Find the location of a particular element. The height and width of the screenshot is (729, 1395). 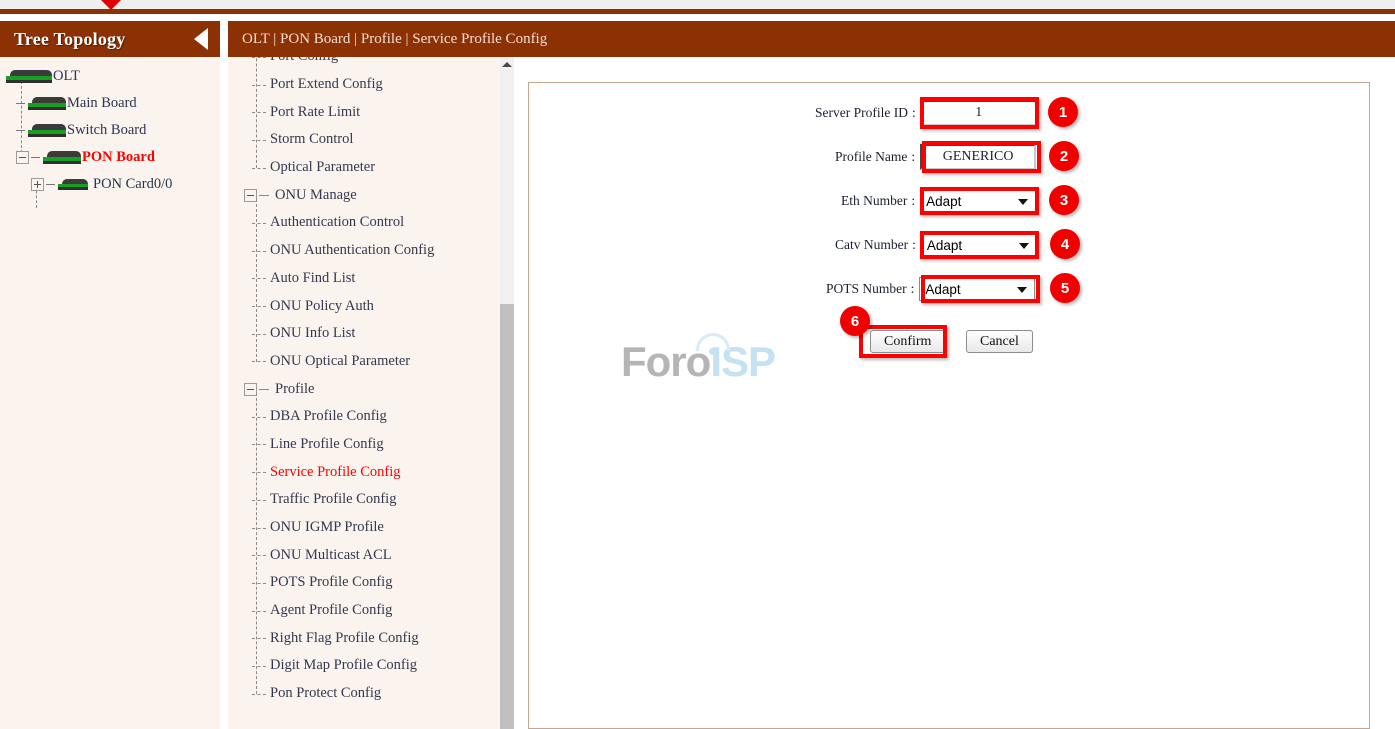

nav-item-auto-find-list: Auto Find List is located at coordinates (376, 279).